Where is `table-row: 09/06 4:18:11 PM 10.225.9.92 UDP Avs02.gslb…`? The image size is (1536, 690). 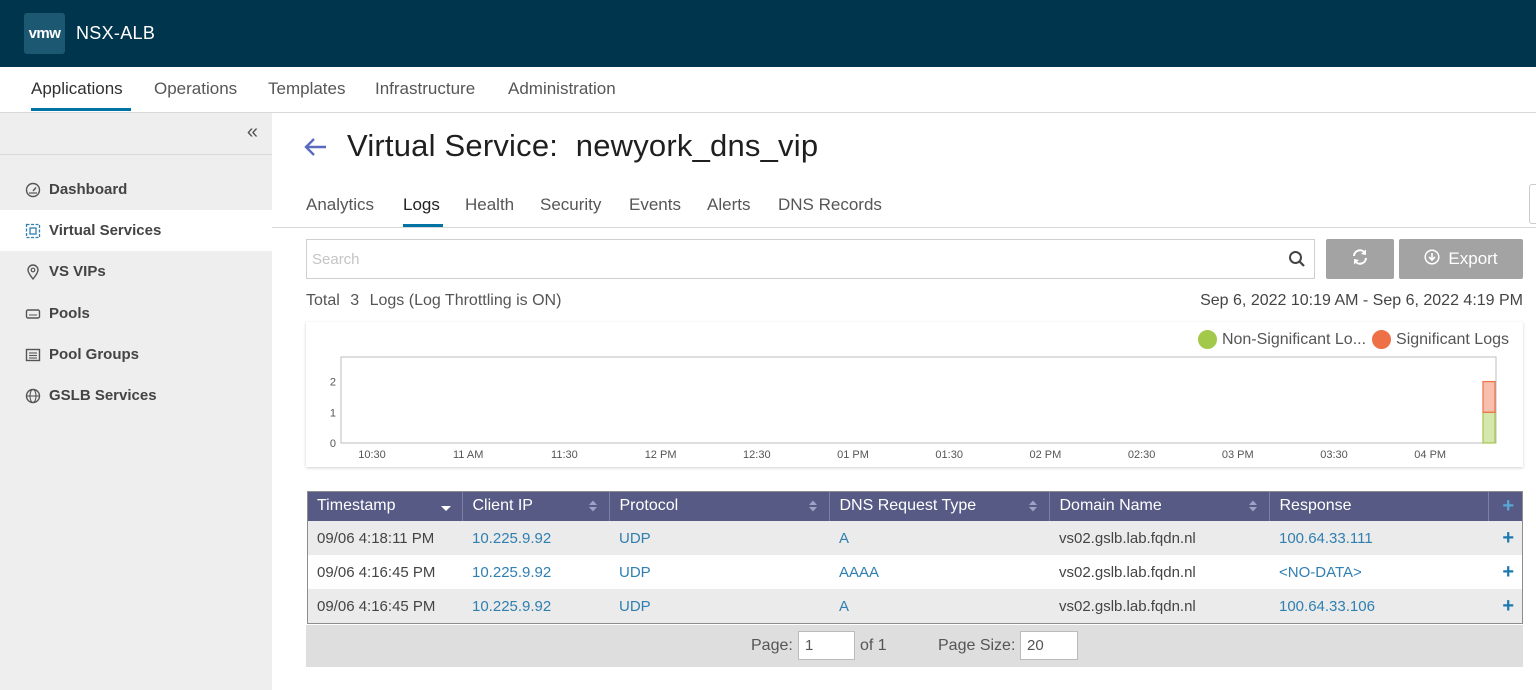
table-row: 09/06 4:18:11 PM 10.225.9.92 UDP Avs02.gslb… is located at coordinates (915, 538).